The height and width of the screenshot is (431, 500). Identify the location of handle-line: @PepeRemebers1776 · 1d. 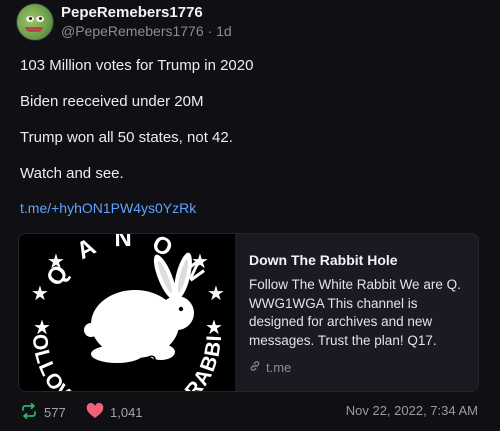
(146, 31).